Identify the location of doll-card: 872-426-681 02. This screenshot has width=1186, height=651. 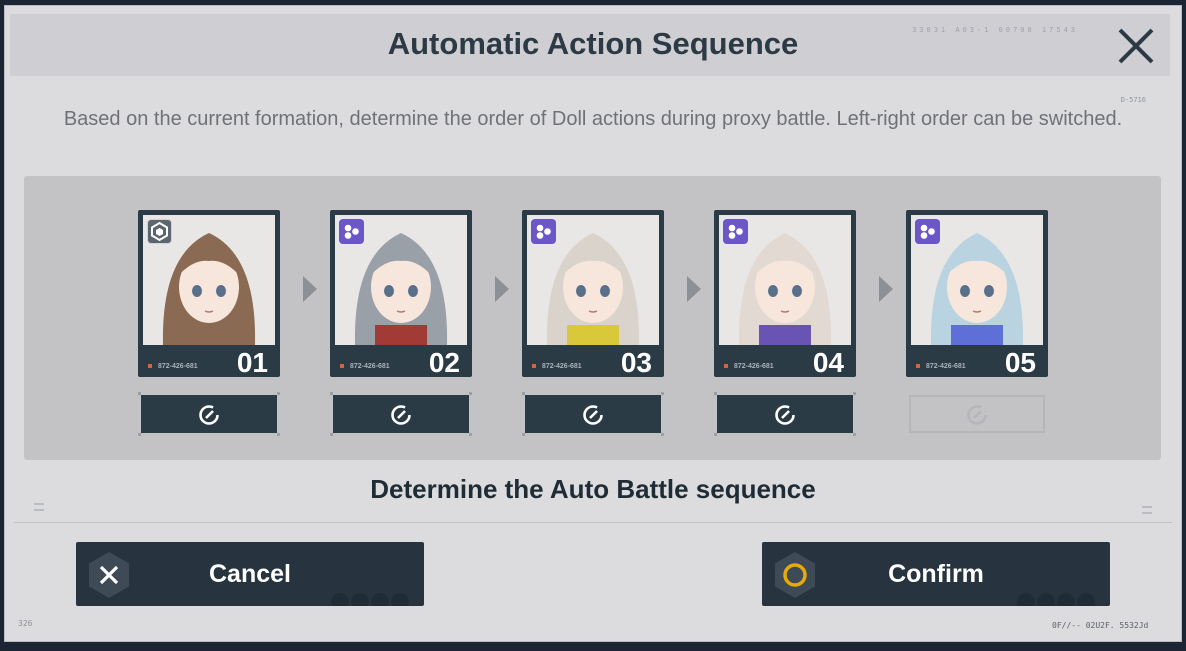
(401, 293).